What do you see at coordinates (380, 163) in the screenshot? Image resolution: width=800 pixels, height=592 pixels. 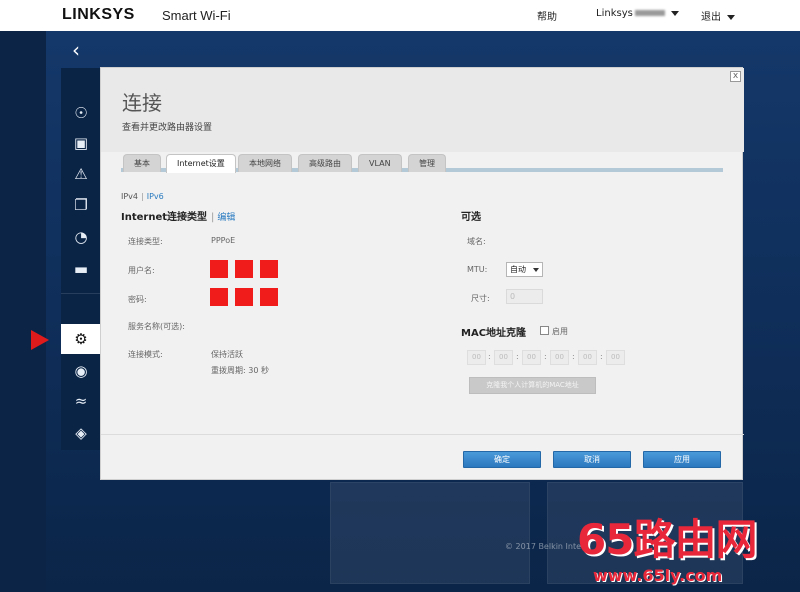 I see `tab-vlan: VLAN` at bounding box center [380, 163].